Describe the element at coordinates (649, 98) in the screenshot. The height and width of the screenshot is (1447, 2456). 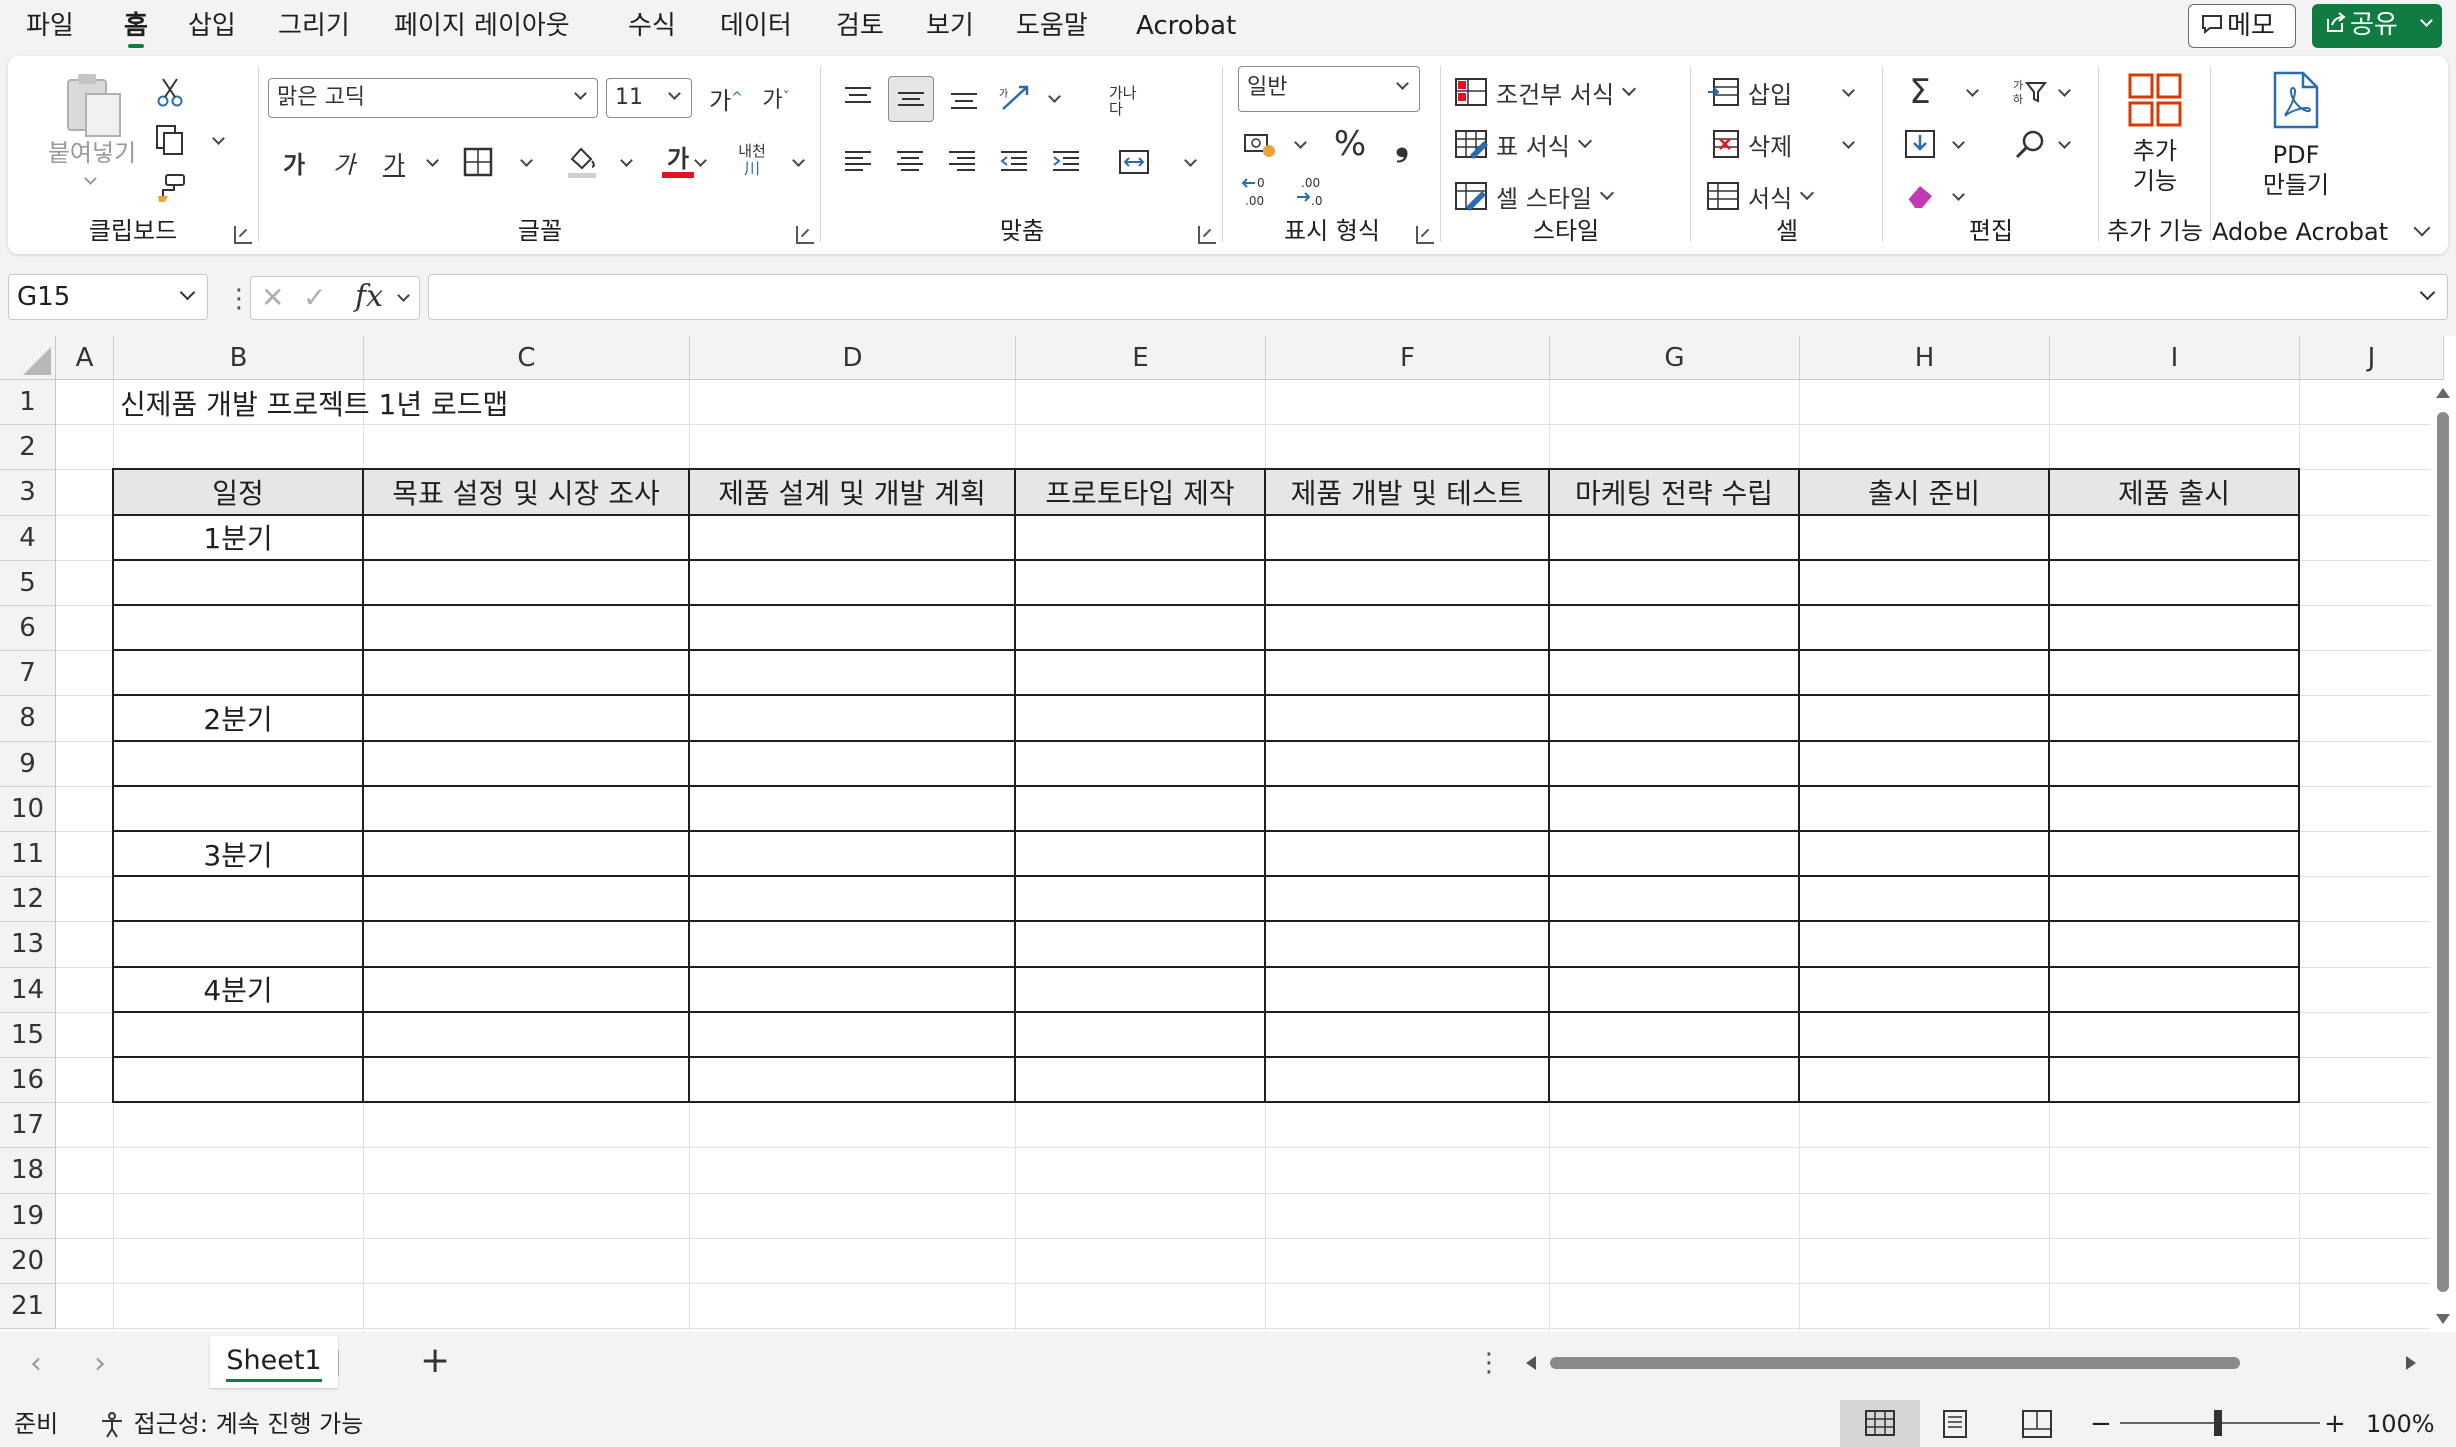
I see `font-size-dropdown: 11` at that location.